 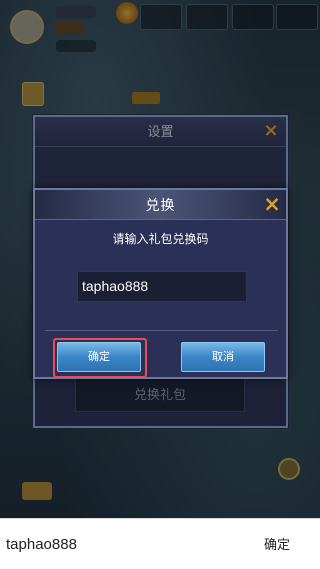 I want to click on close-icon: ×, so click(x=272, y=204).